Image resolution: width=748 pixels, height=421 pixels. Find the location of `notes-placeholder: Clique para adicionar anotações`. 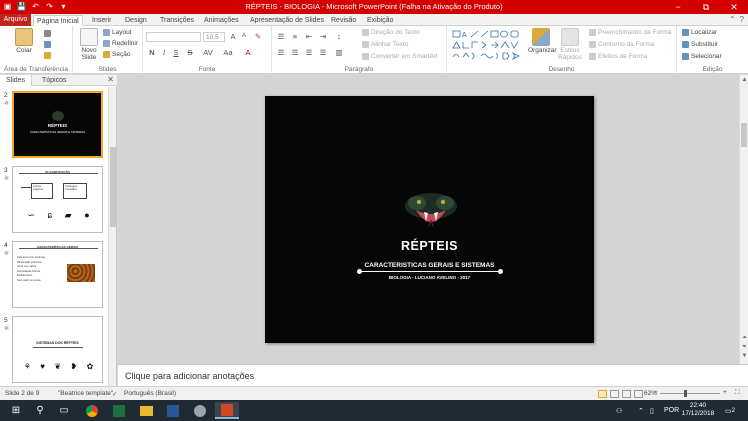

notes-placeholder: Clique para adicionar anotações is located at coordinates (189, 376).